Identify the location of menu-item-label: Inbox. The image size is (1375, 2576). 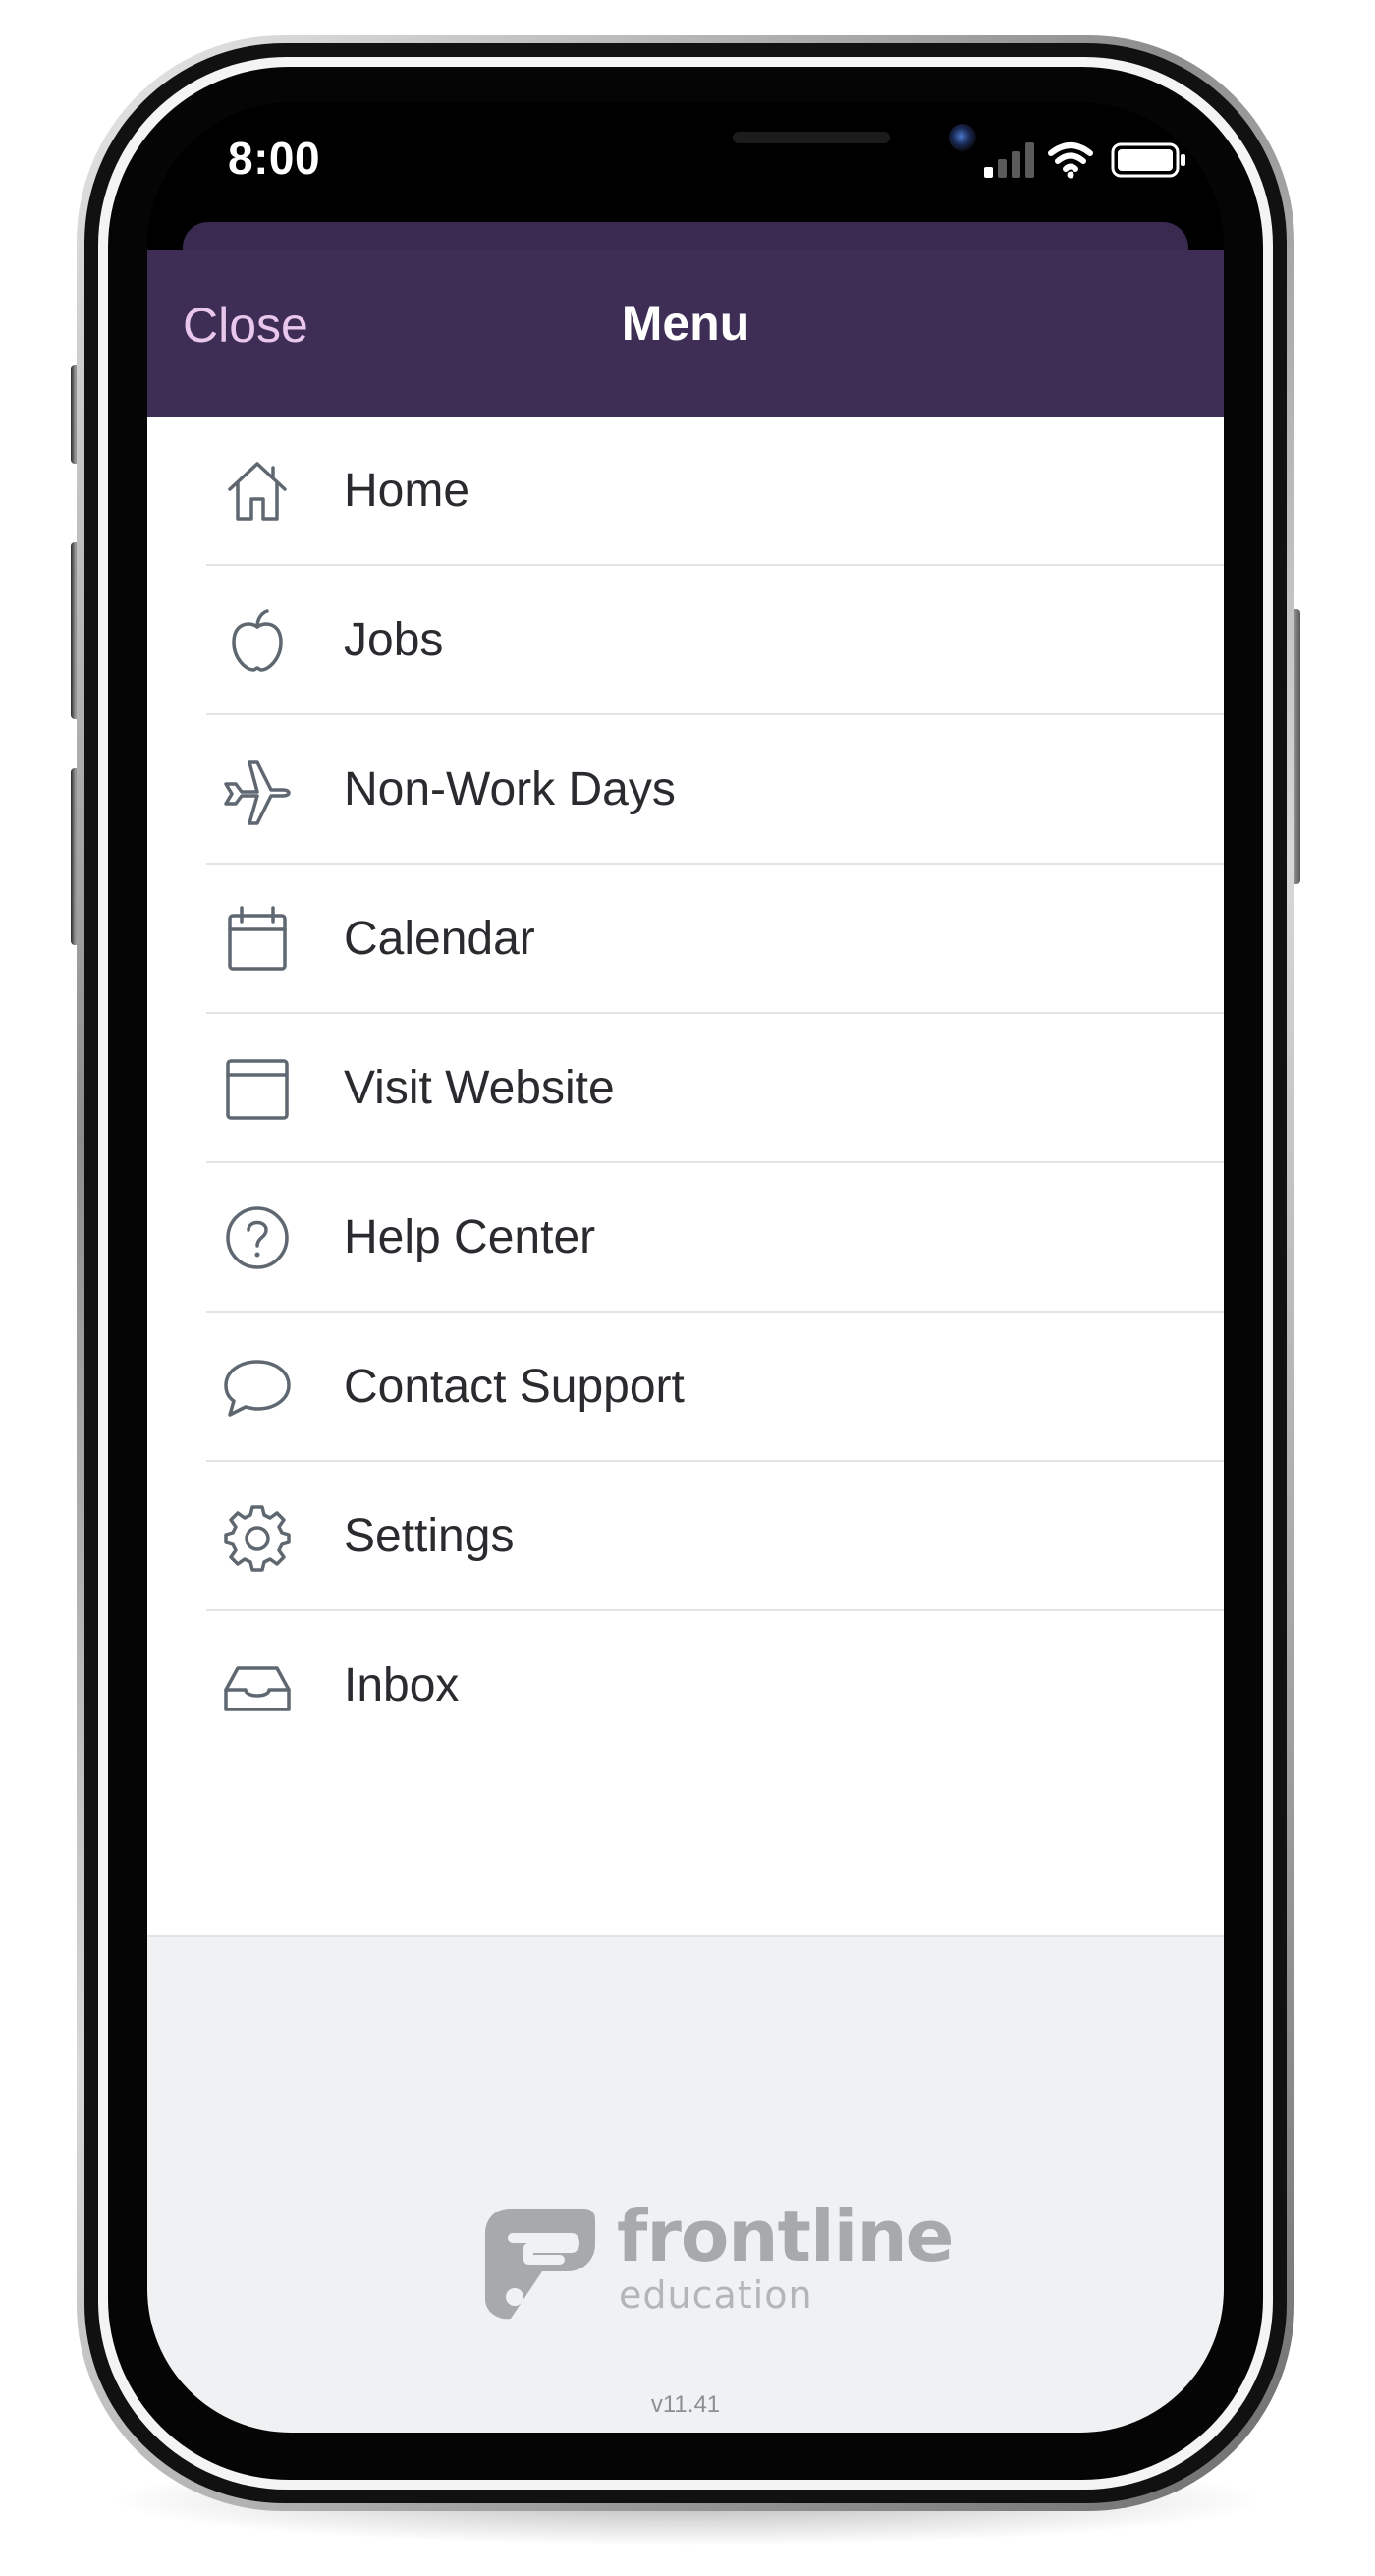
(402, 1685).